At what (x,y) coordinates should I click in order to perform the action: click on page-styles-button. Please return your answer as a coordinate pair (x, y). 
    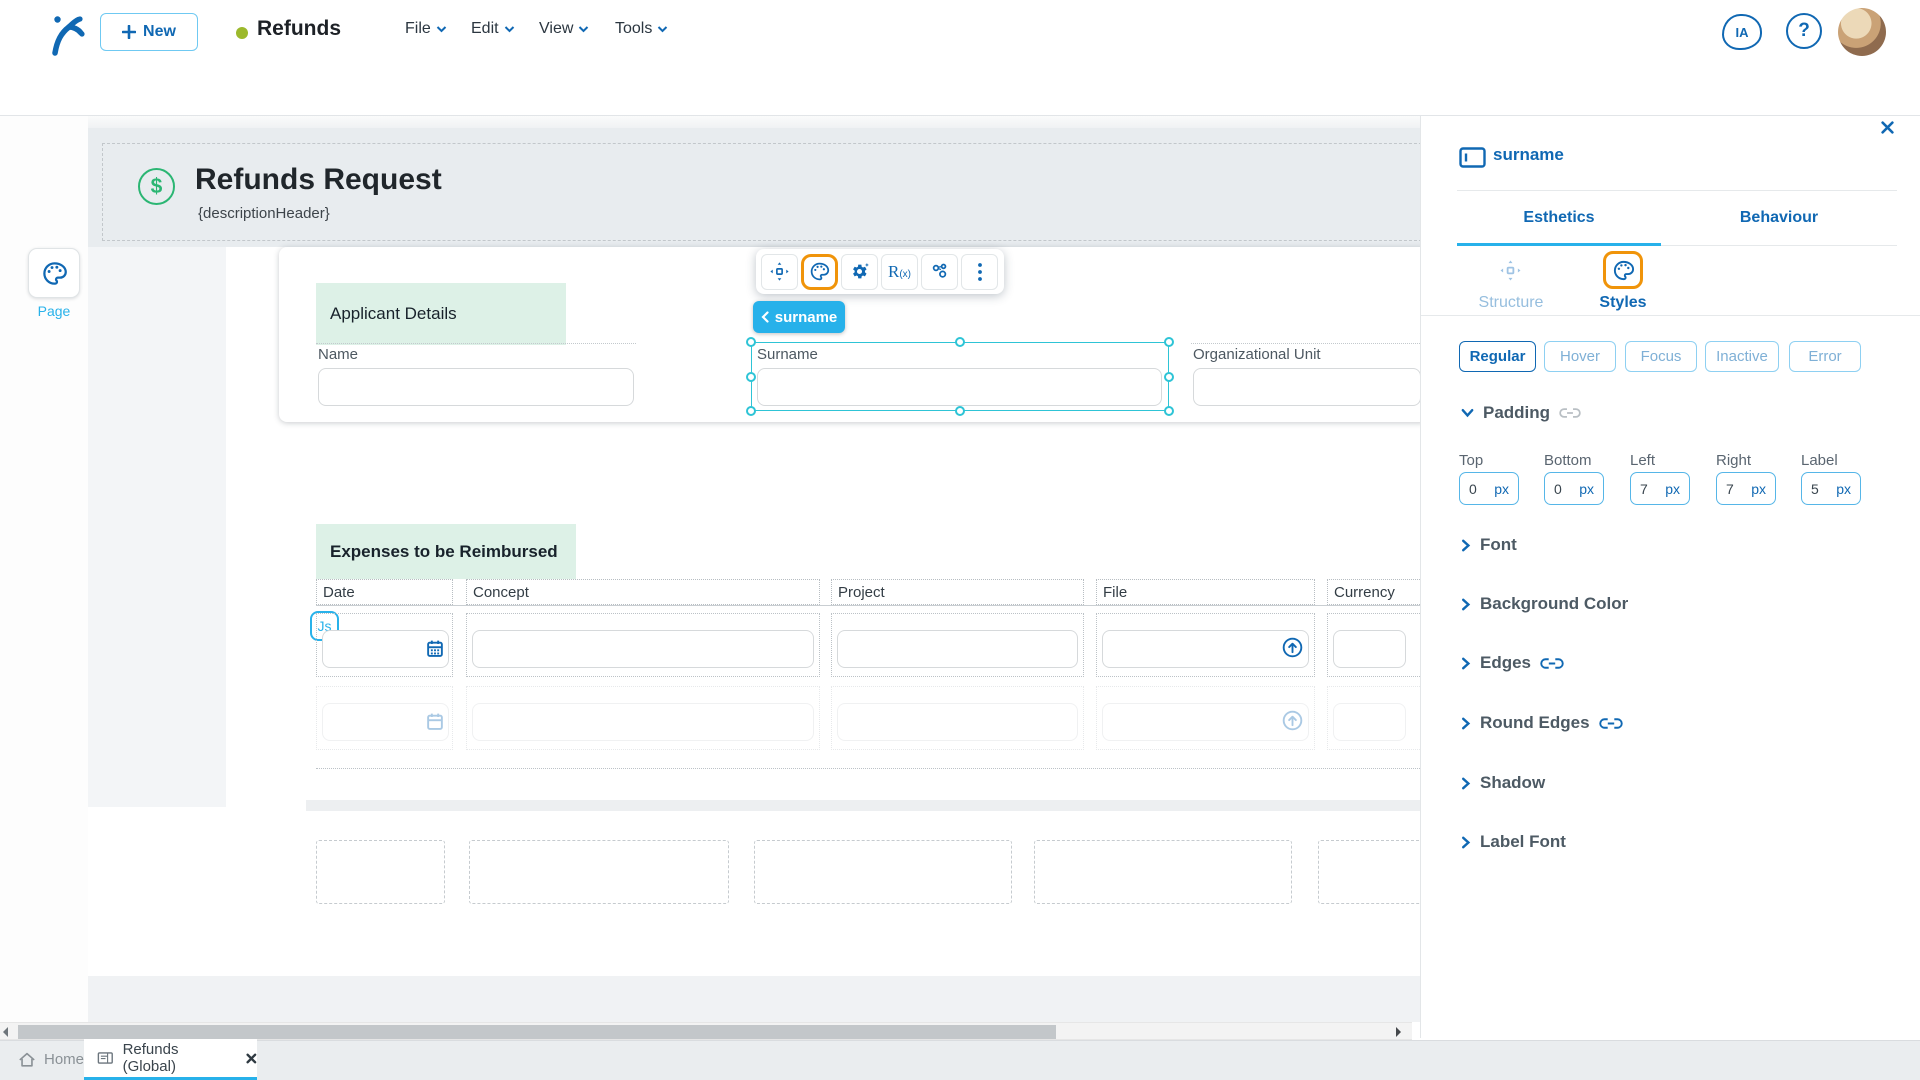
    Looking at the image, I should click on (54, 273).